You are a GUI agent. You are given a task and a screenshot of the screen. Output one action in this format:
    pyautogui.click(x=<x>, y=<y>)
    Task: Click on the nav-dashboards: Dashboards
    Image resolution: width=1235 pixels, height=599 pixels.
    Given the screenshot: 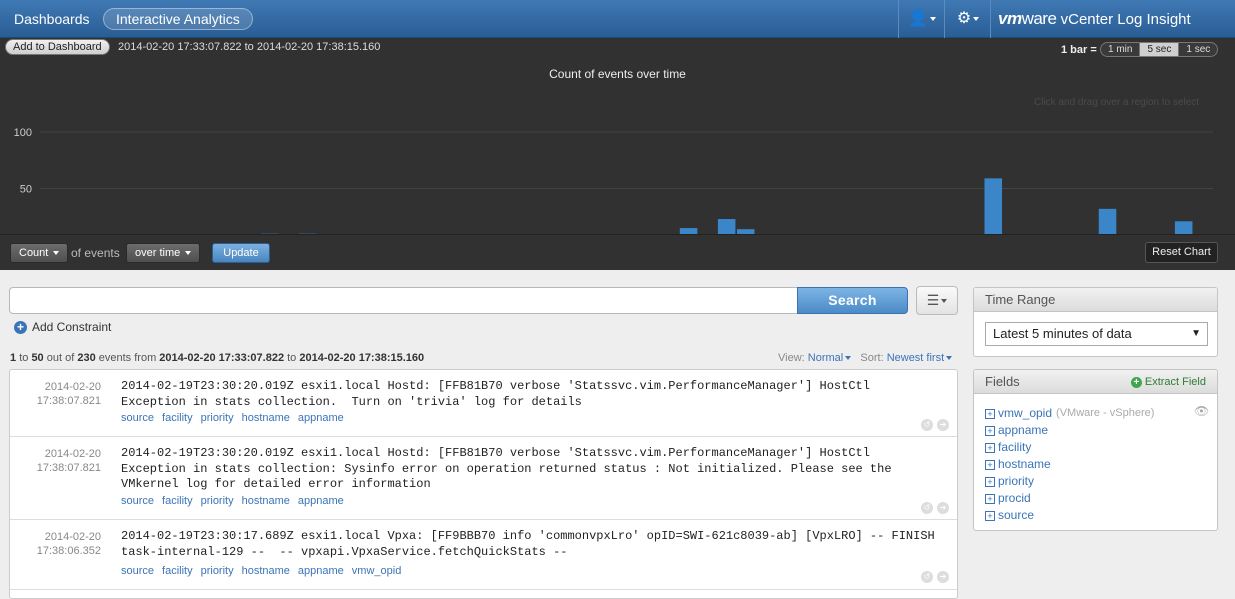 What is the action you would take?
    pyautogui.click(x=52, y=19)
    